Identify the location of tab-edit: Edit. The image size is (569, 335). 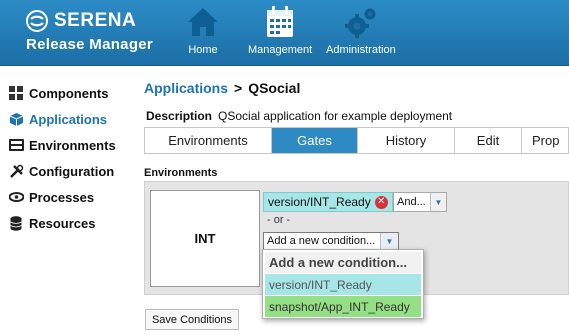
(488, 140).